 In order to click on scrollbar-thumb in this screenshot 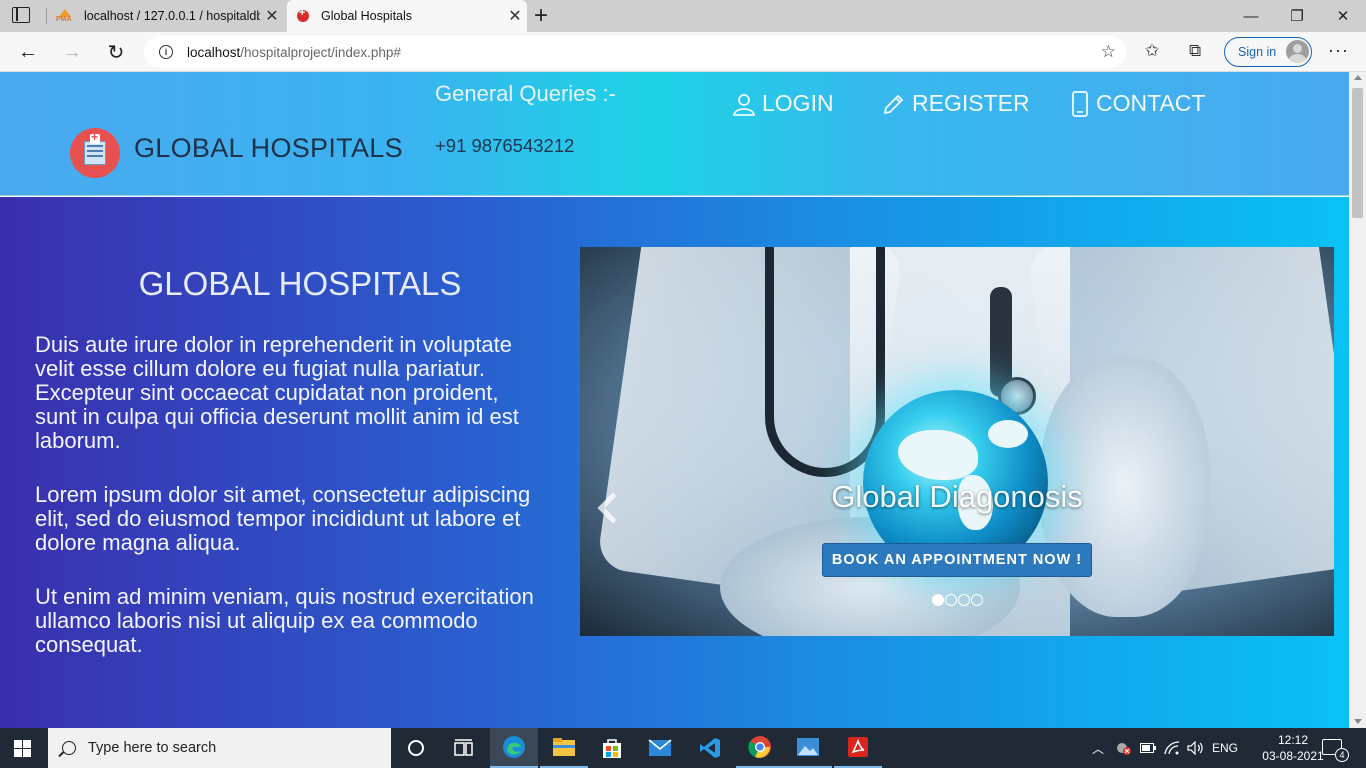, I will do `click(1357, 153)`.